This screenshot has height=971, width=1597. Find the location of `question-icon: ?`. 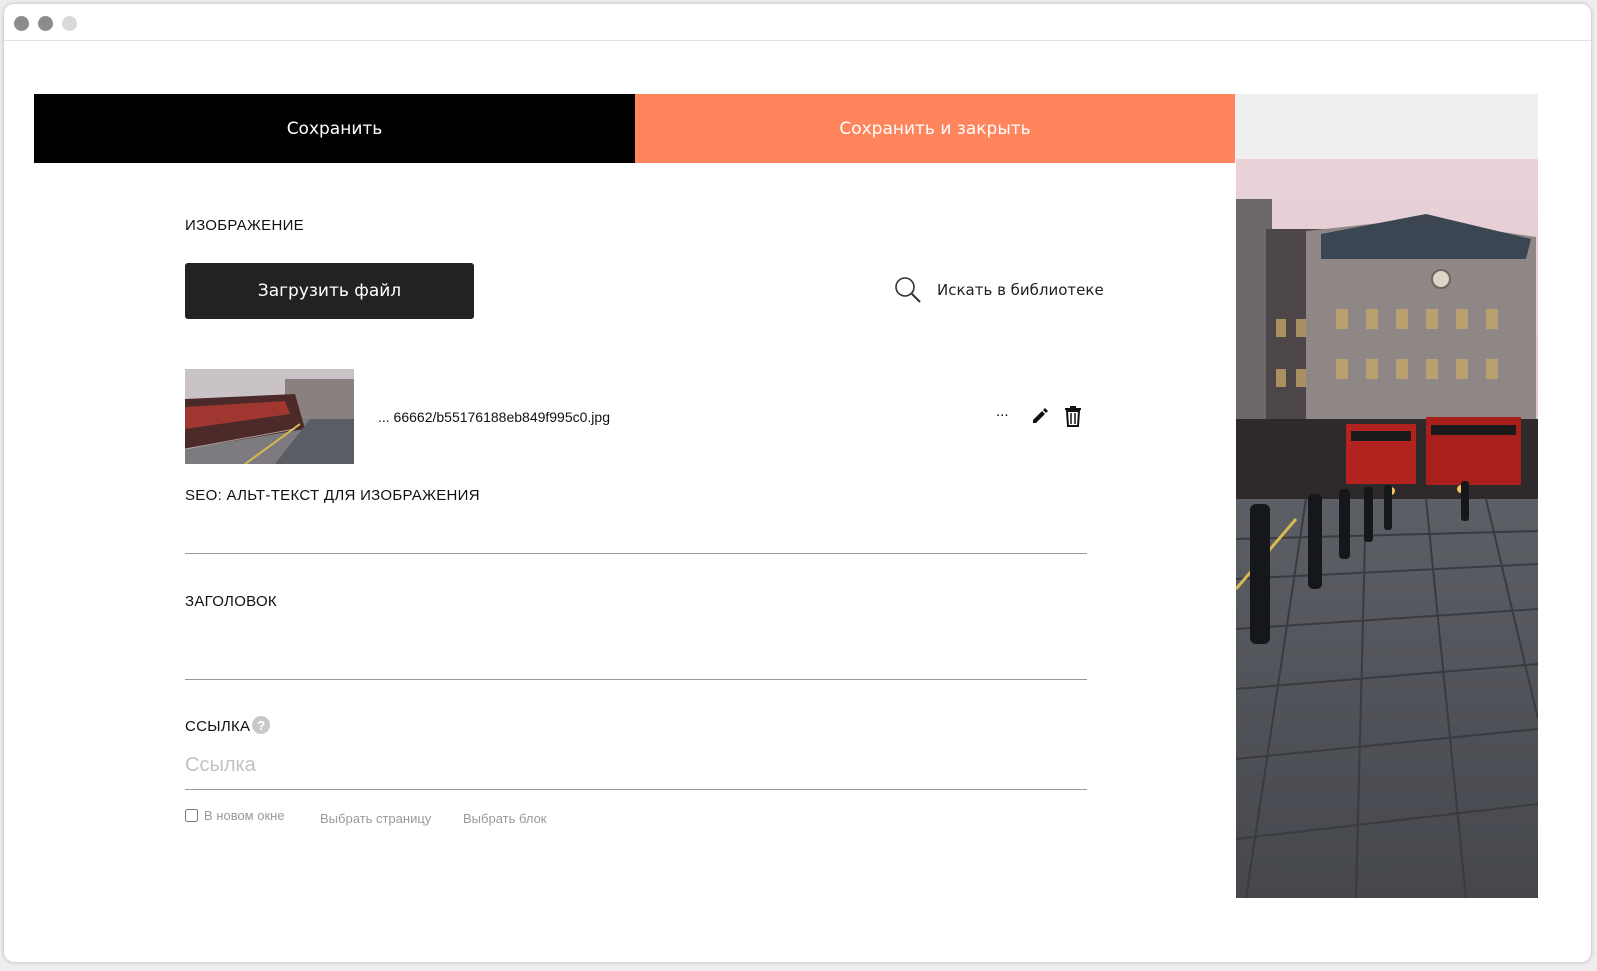

question-icon: ? is located at coordinates (261, 725).